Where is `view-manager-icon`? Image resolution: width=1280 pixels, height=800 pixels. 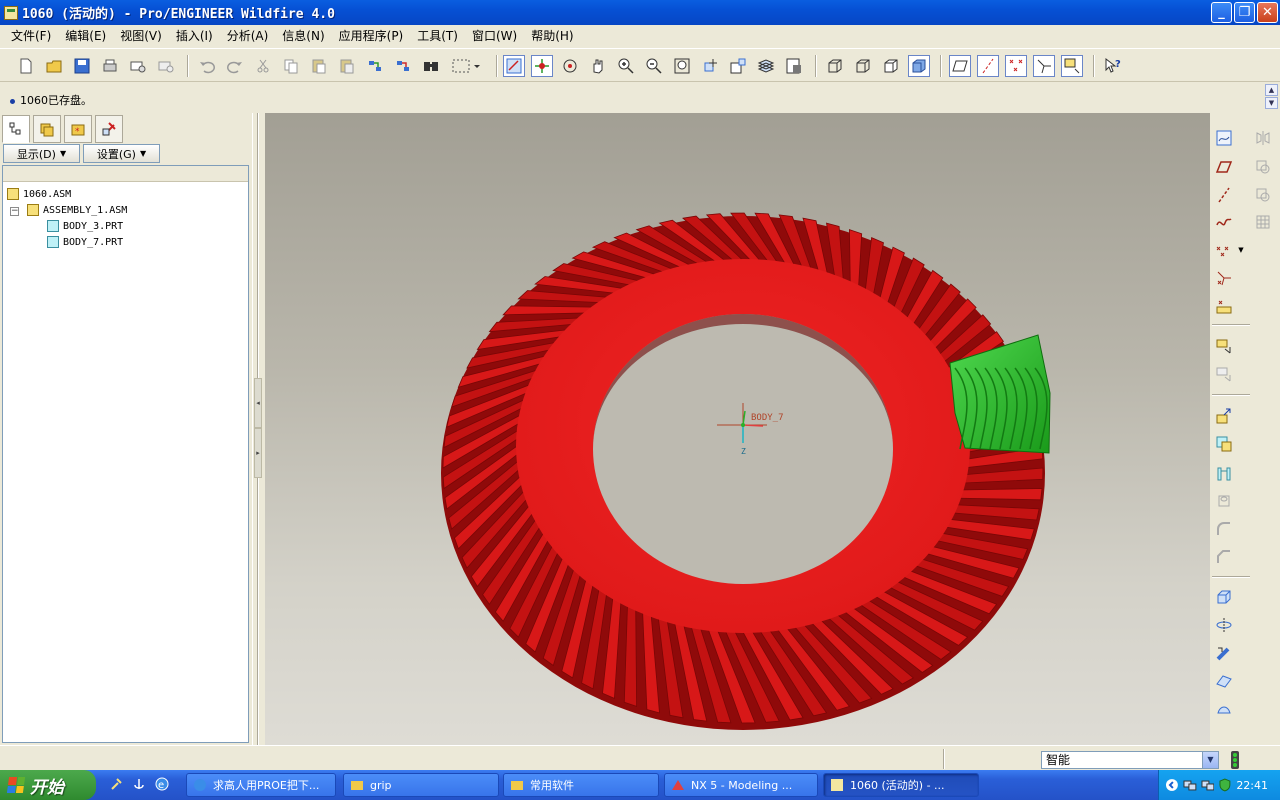
view-manager-icon is located at coordinates (794, 66).